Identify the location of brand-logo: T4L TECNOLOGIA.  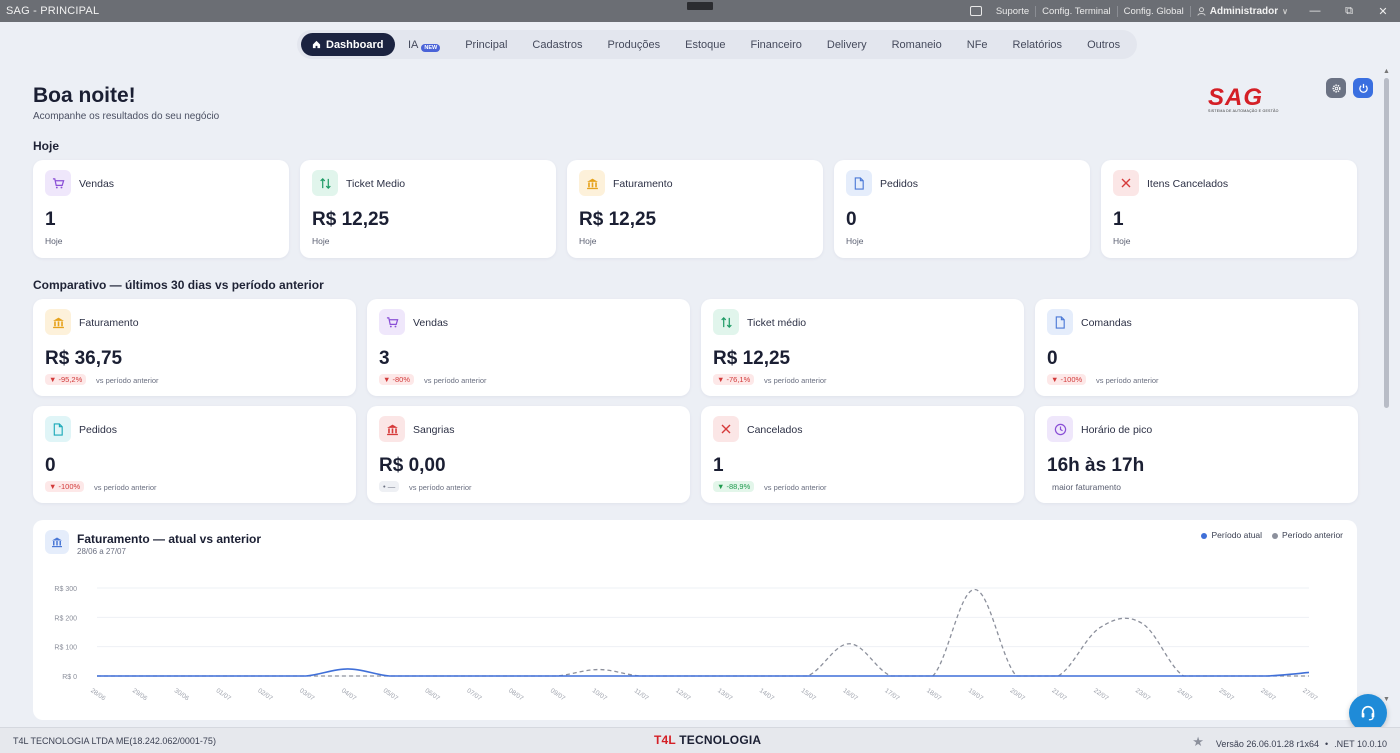
(707, 740).